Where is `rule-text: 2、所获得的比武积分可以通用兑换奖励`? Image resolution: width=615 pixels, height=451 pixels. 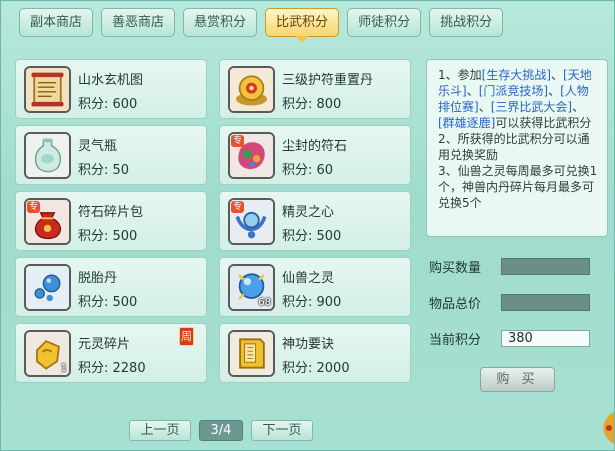 rule-text: 2、所获得的比武积分可以通用兑换奖励 is located at coordinates (514, 147).